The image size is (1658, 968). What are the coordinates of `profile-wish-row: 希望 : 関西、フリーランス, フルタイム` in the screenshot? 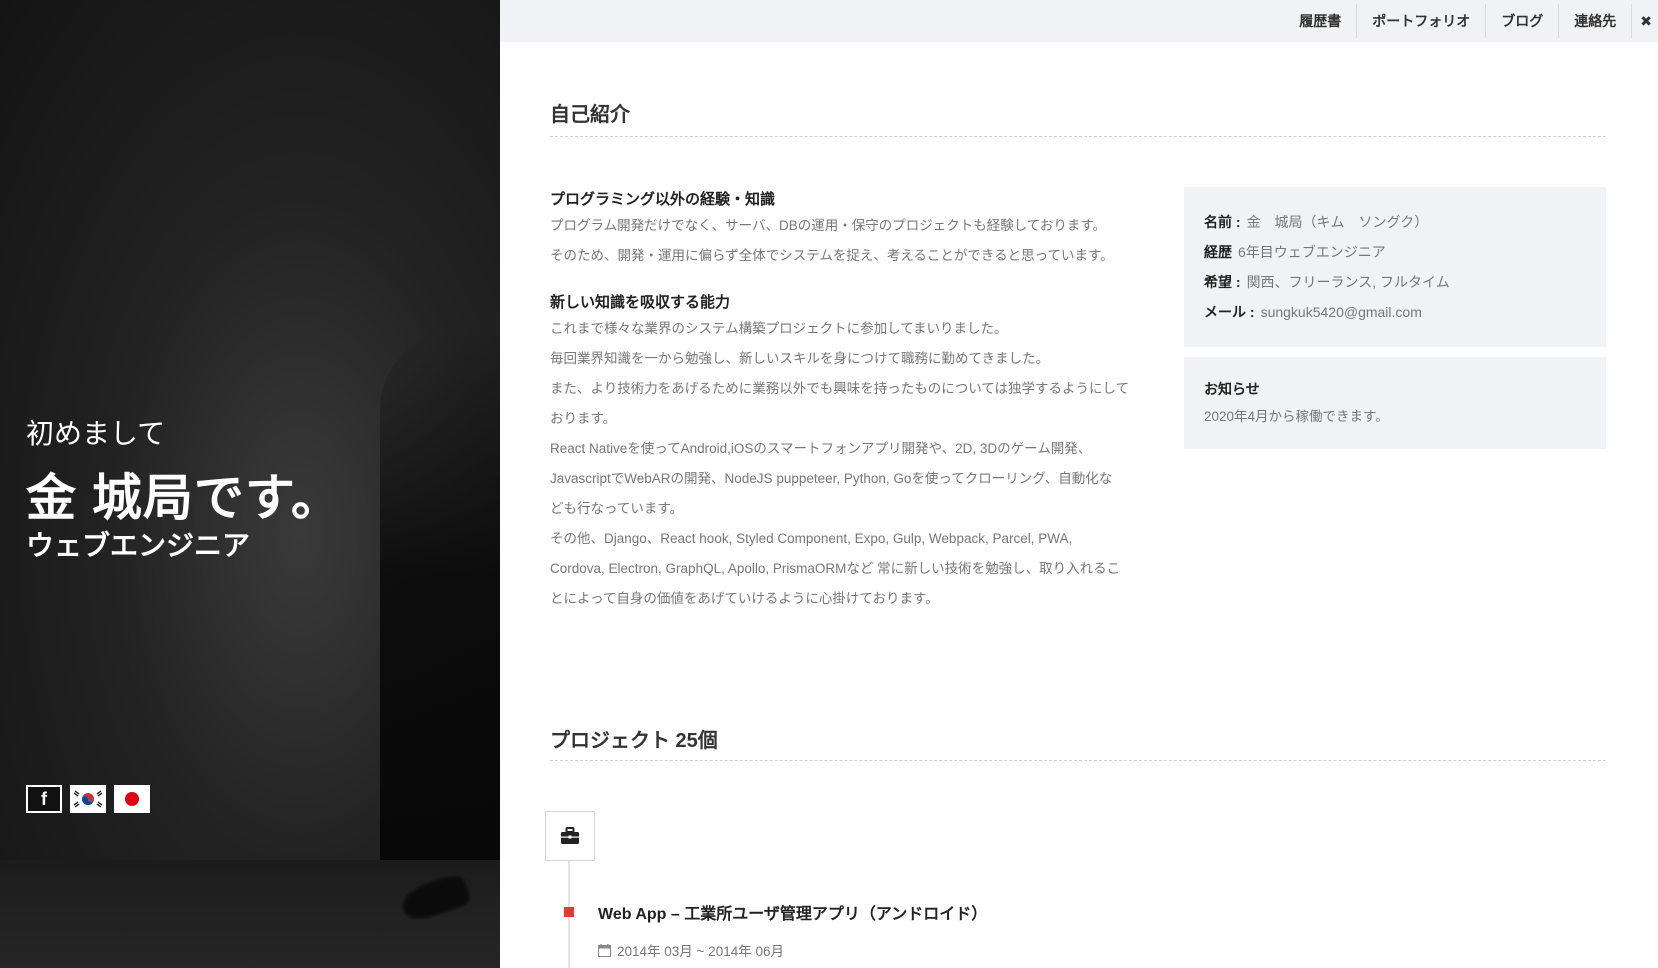 It's located at (1395, 282).